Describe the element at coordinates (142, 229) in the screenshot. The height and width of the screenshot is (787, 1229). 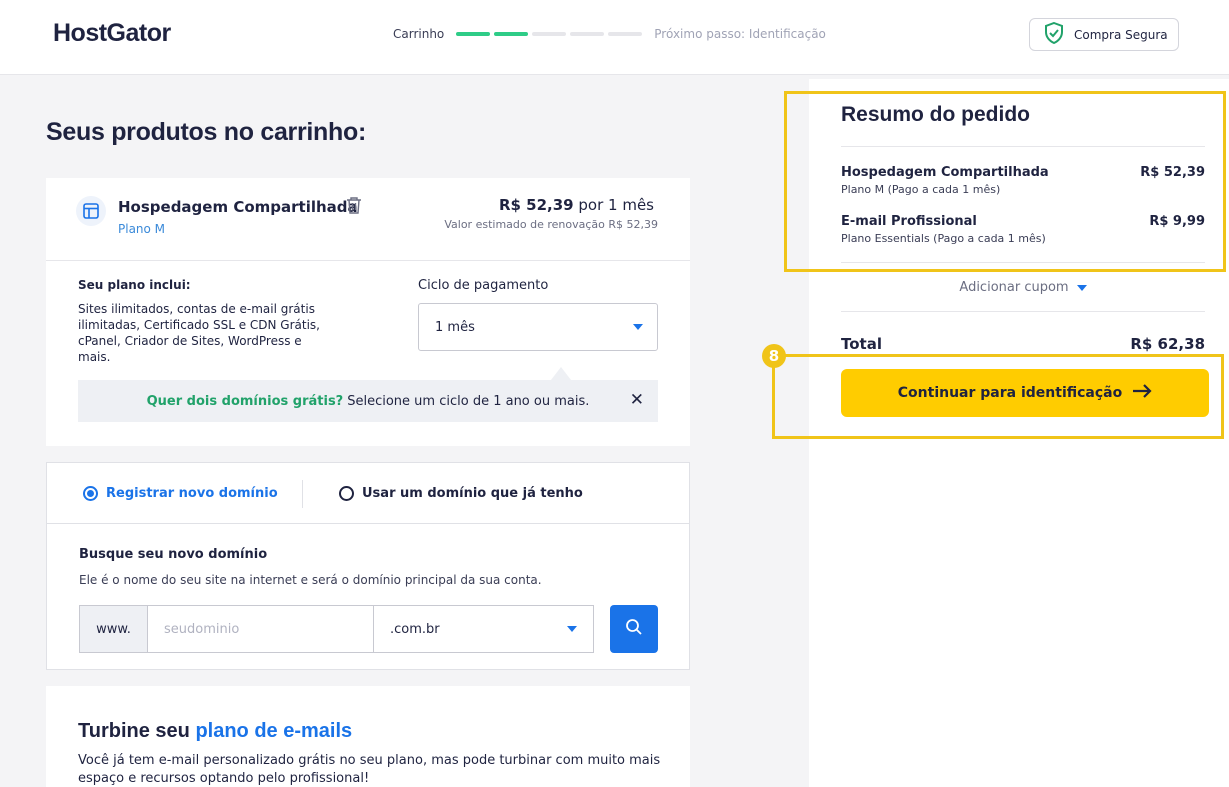
I see `product-plan: Plano M` at that location.